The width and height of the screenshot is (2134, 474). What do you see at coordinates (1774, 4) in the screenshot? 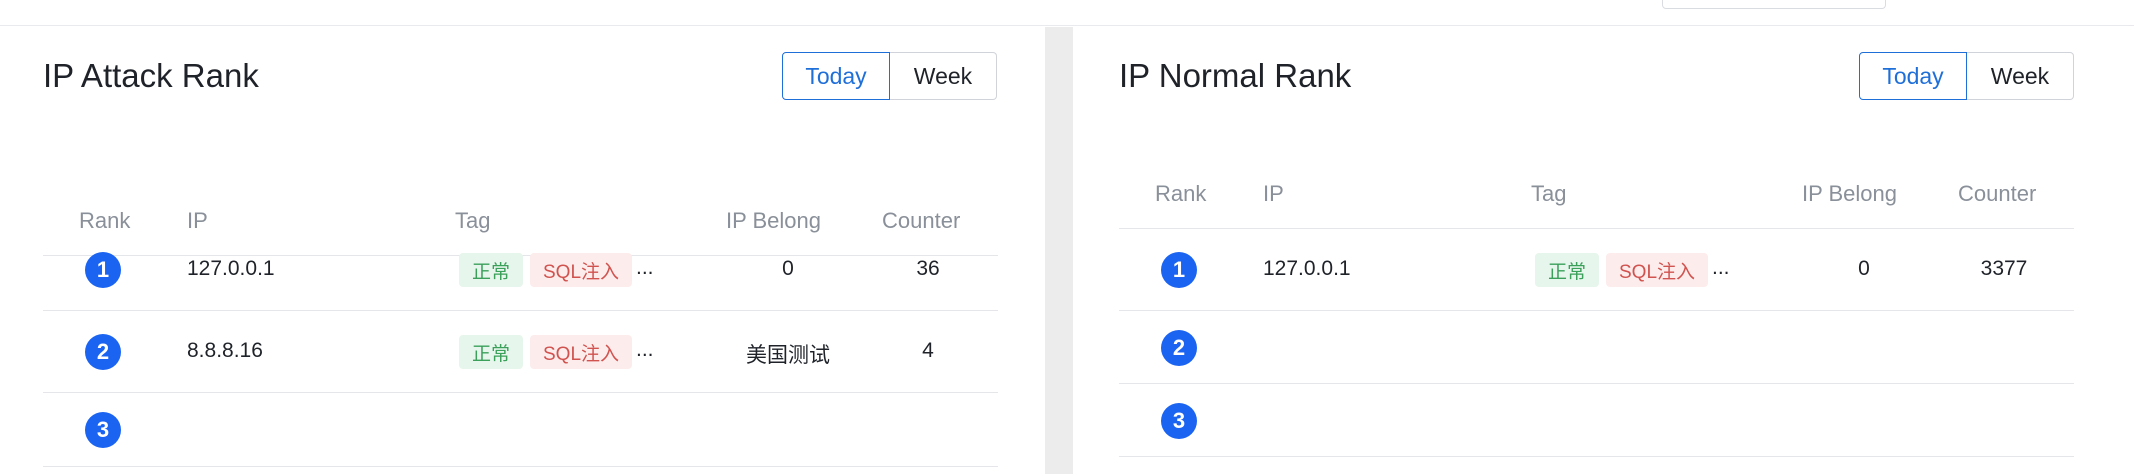
I see `top-select` at bounding box center [1774, 4].